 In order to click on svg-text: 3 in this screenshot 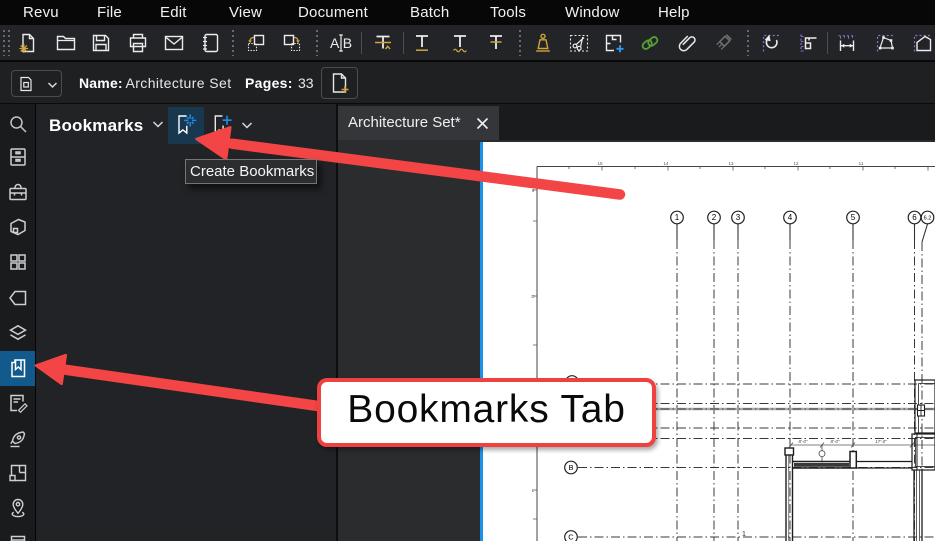, I will do `click(738, 217)`.